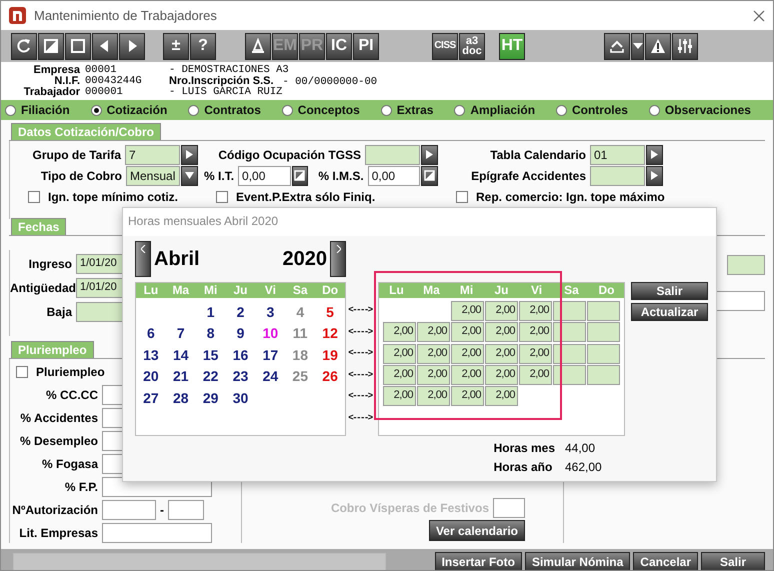 The width and height of the screenshot is (774, 571). I want to click on field-label: Cobro Vísperas de Festivos, so click(409, 508).